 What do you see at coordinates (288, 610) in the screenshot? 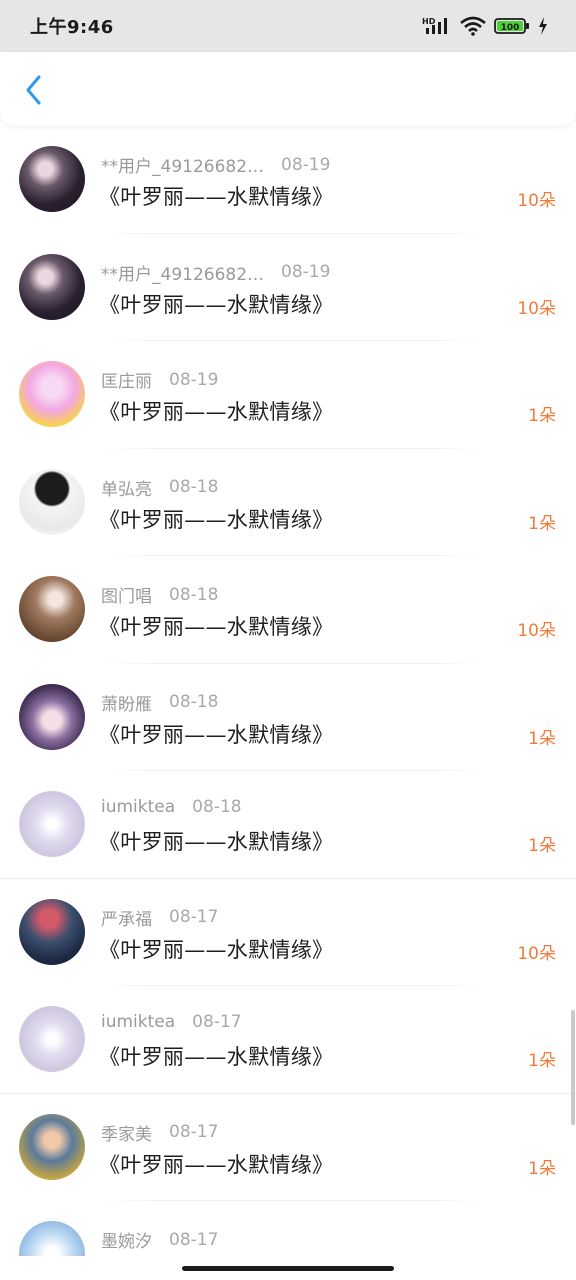
I see `list-item: 图门唱 08-18 《叶罗丽——水默情缘》 10朵` at bounding box center [288, 610].